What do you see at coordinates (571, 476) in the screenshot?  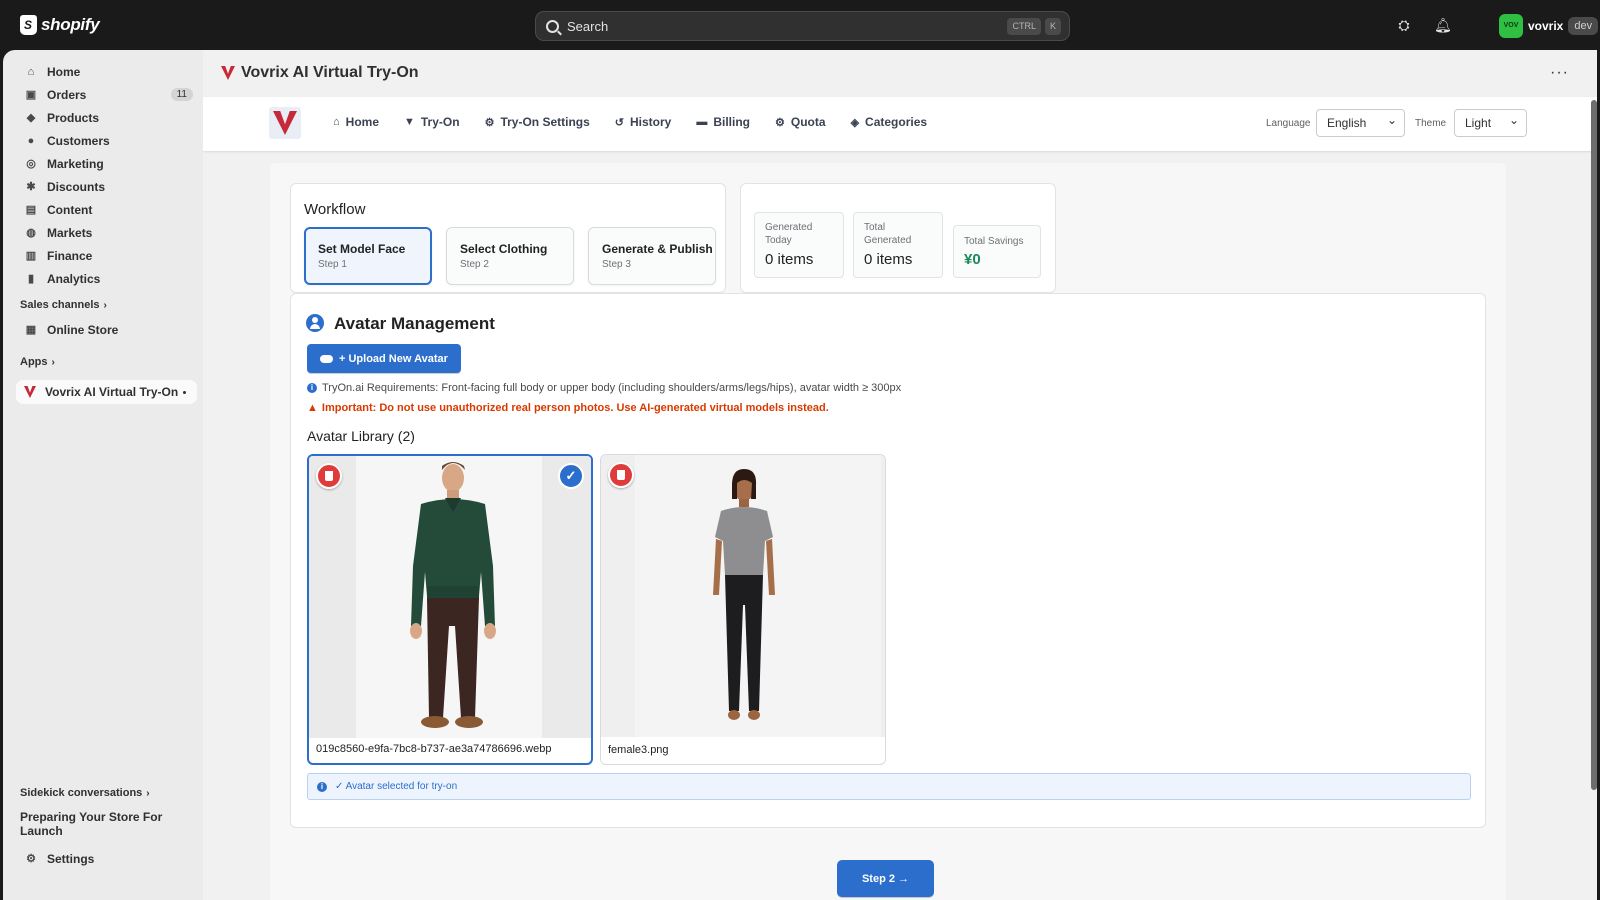 I see `selected-check-icon: ✓` at bounding box center [571, 476].